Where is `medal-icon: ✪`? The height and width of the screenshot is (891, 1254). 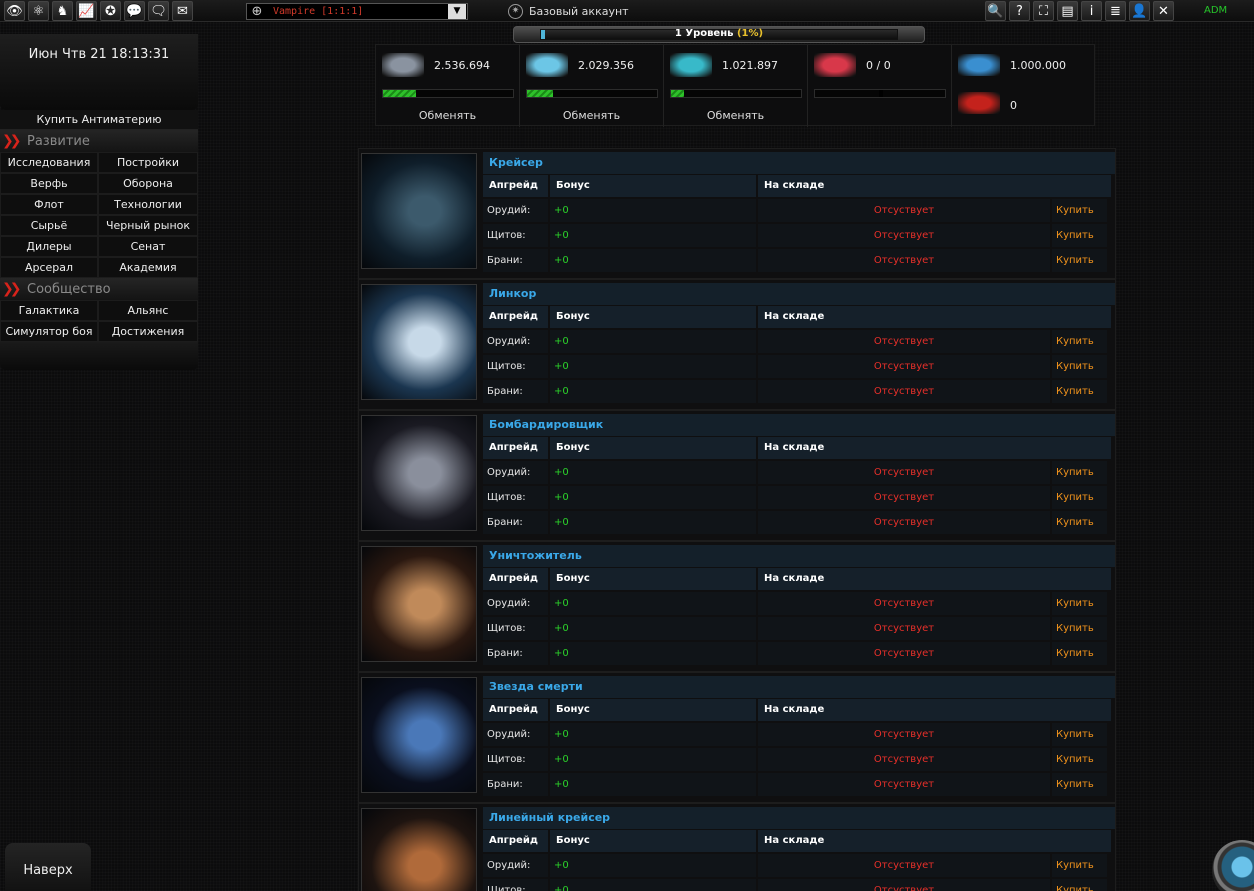 medal-icon: ✪ is located at coordinates (110, 11).